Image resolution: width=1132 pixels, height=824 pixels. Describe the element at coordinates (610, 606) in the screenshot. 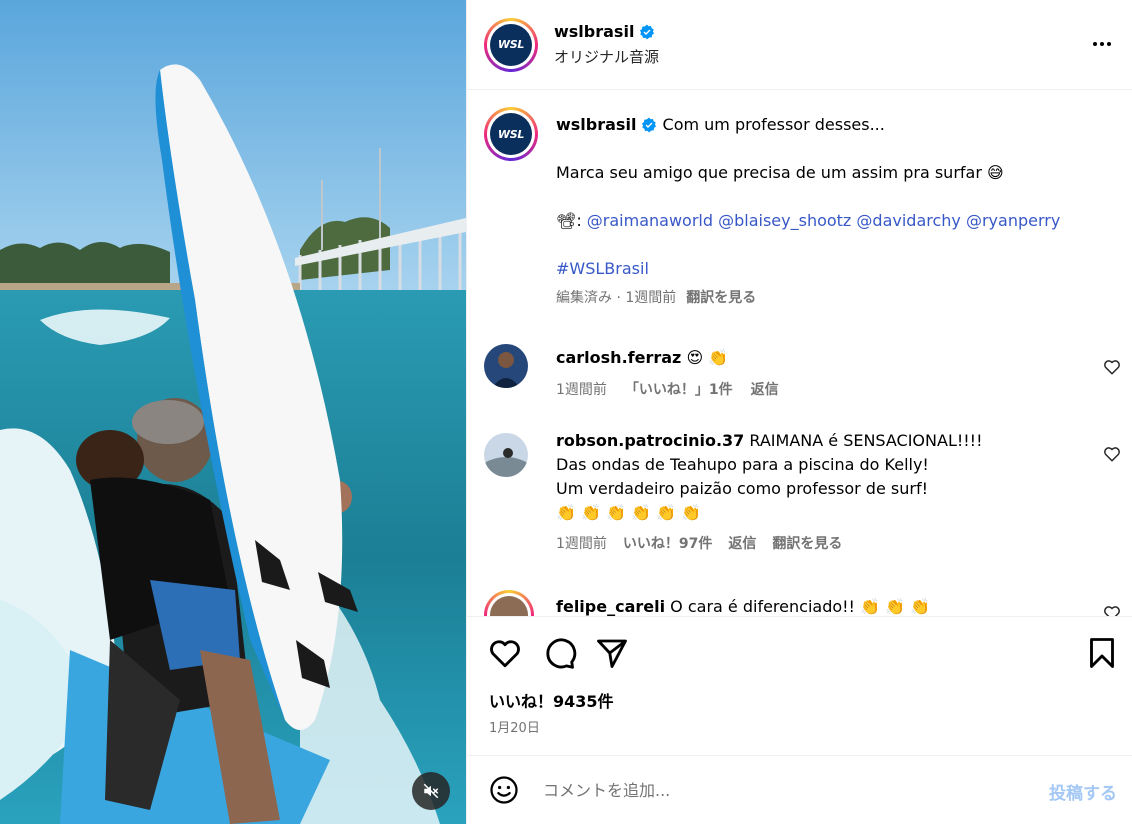

I see `comment-username: felipe_careli` at that location.